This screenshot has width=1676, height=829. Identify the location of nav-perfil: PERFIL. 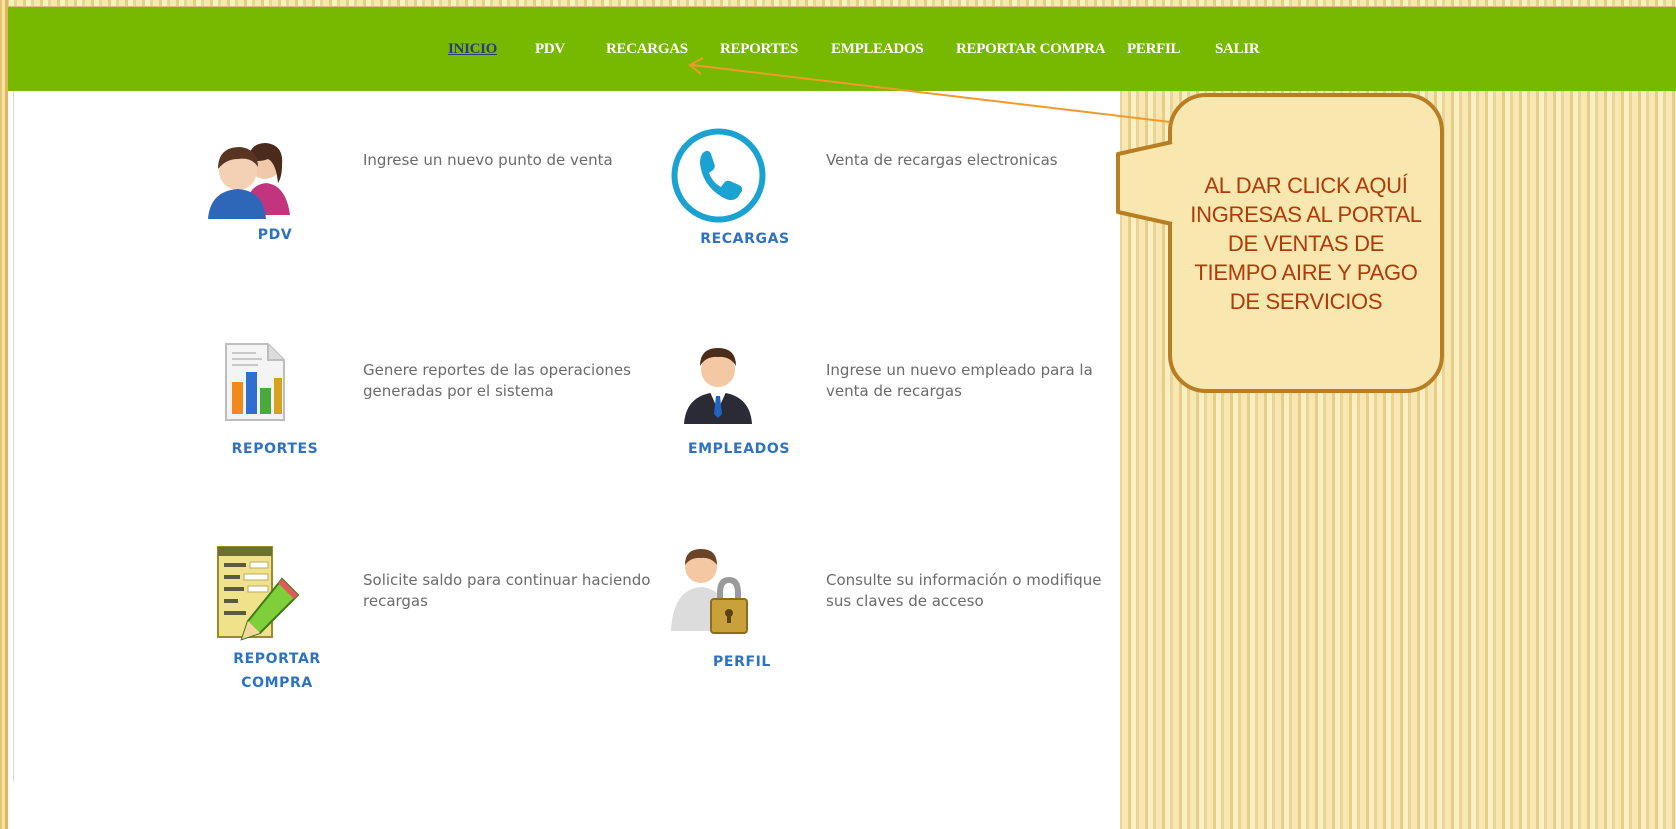
(1154, 49).